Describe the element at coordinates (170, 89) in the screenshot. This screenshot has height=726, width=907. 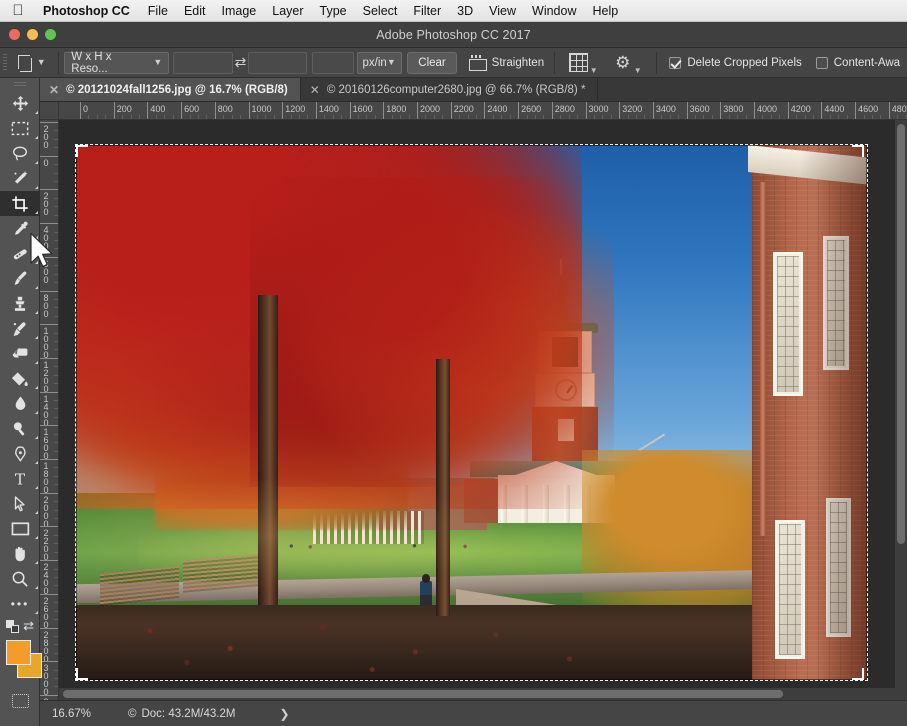
I see `tab-20121024fall1256: ✕ © 20121024fall1256.jpg @ 16.7% (RGB/8)` at that location.